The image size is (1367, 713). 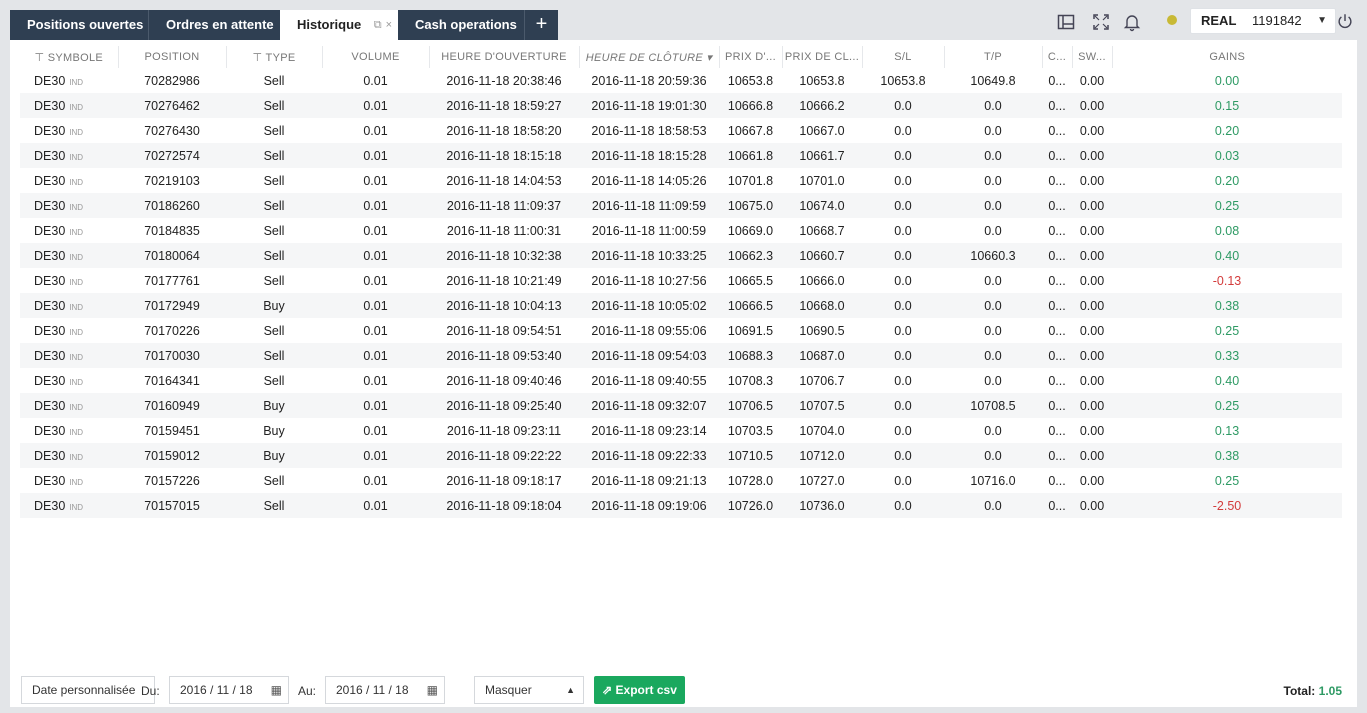 What do you see at coordinates (649, 57) in the screenshot?
I see `col-heure-cloture: HEURE DE CLÔTURE ▾` at bounding box center [649, 57].